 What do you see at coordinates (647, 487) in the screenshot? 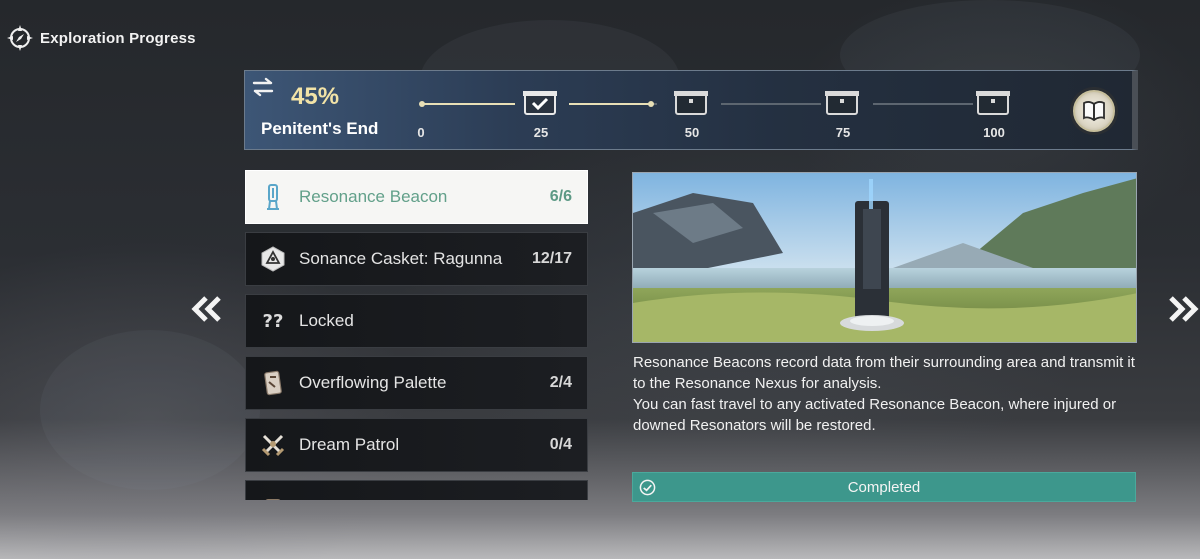
I see `check-circle-icon` at bounding box center [647, 487].